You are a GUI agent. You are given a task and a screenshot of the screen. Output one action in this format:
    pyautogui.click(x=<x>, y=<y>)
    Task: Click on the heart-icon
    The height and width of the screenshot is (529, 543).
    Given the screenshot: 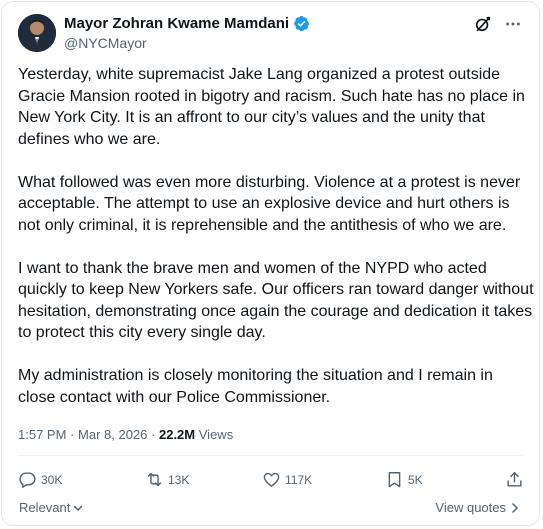 What is the action you would take?
    pyautogui.click(x=271, y=479)
    